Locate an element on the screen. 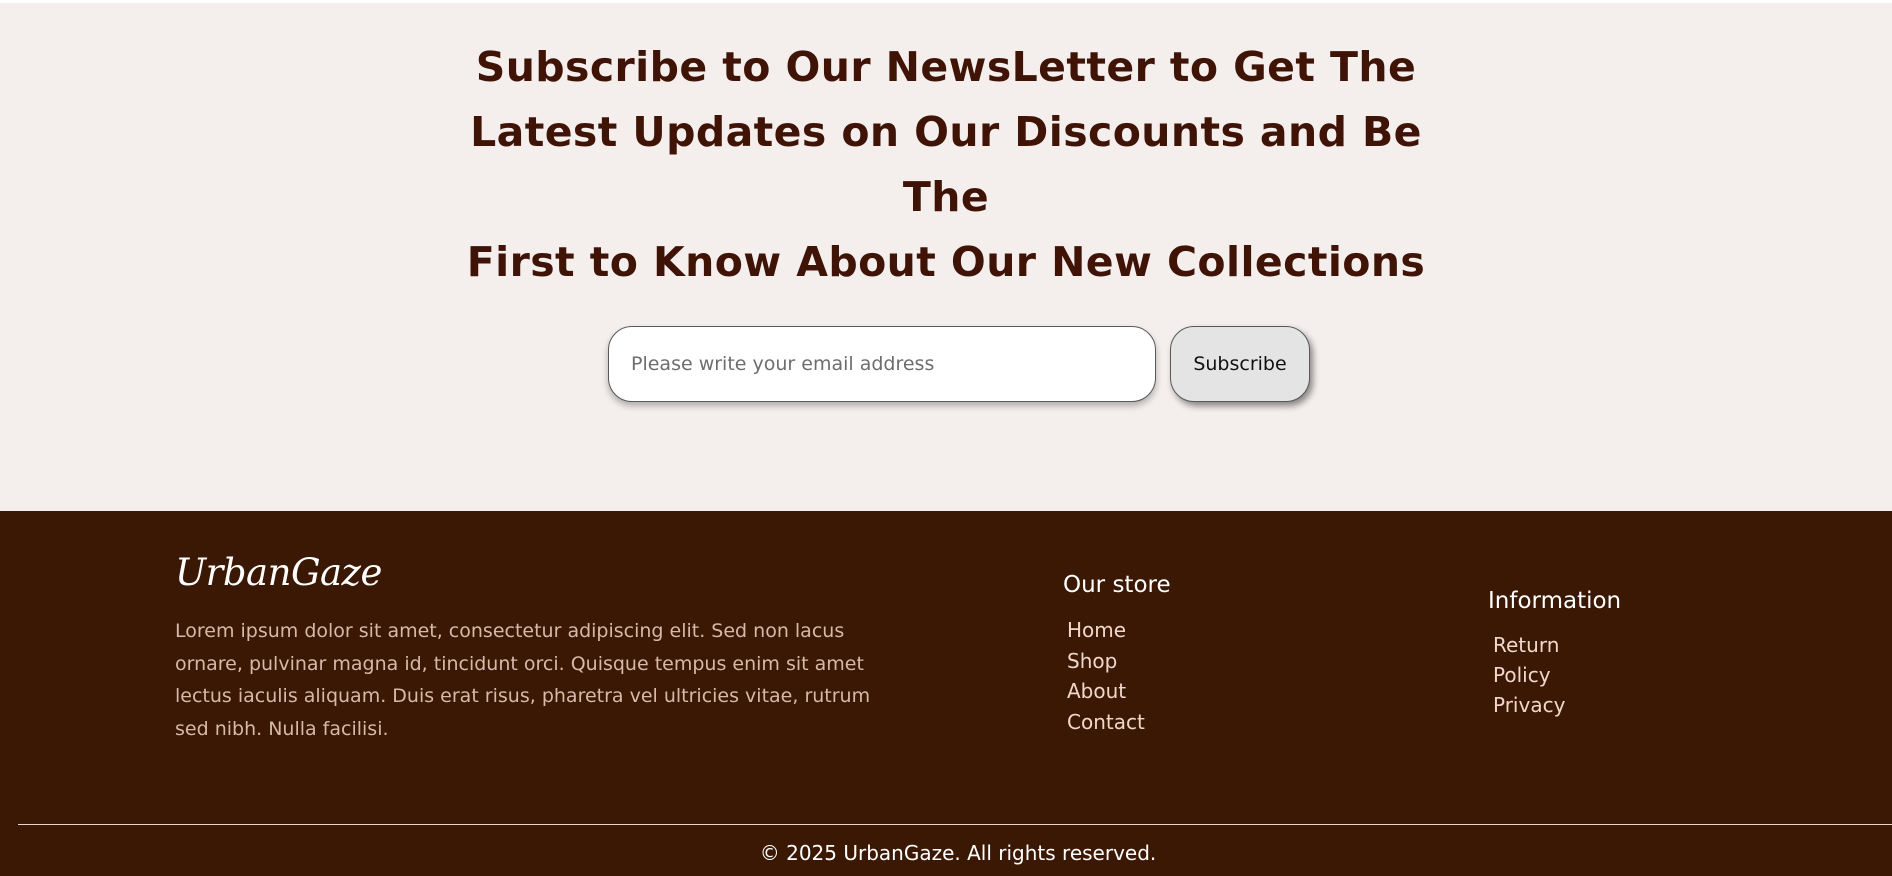  footer-link-policy: Policy is located at coordinates (1529, 676).